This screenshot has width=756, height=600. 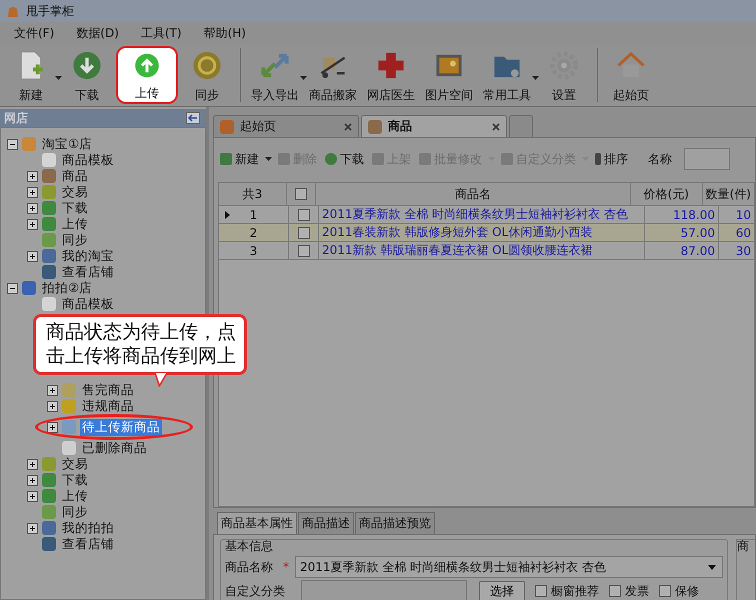 I want to click on tree-item: 违规商品, so click(x=108, y=406).